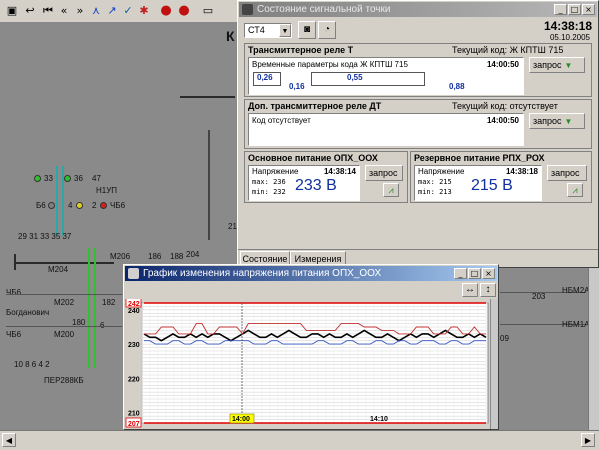 The height and width of the screenshot is (450, 599). I want to click on triangle-down-icon: ▼, so click(568, 65).